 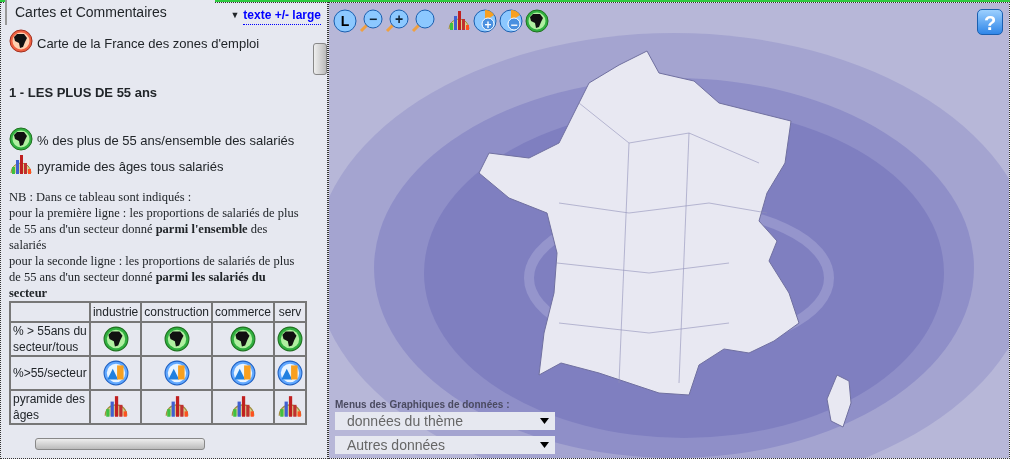 I want to click on menu-label: Menus des Graphiques de données :, so click(x=423, y=405).